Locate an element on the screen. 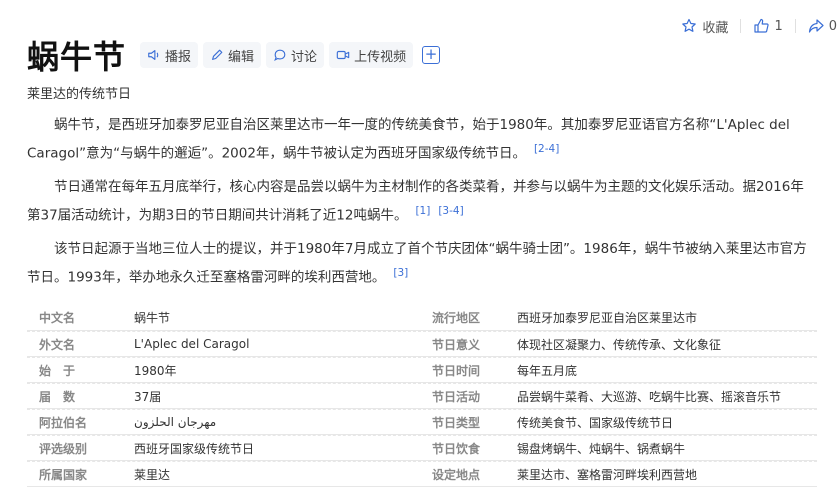 This screenshot has height=493, width=837. citation-link: [1] is located at coordinates (422, 211).